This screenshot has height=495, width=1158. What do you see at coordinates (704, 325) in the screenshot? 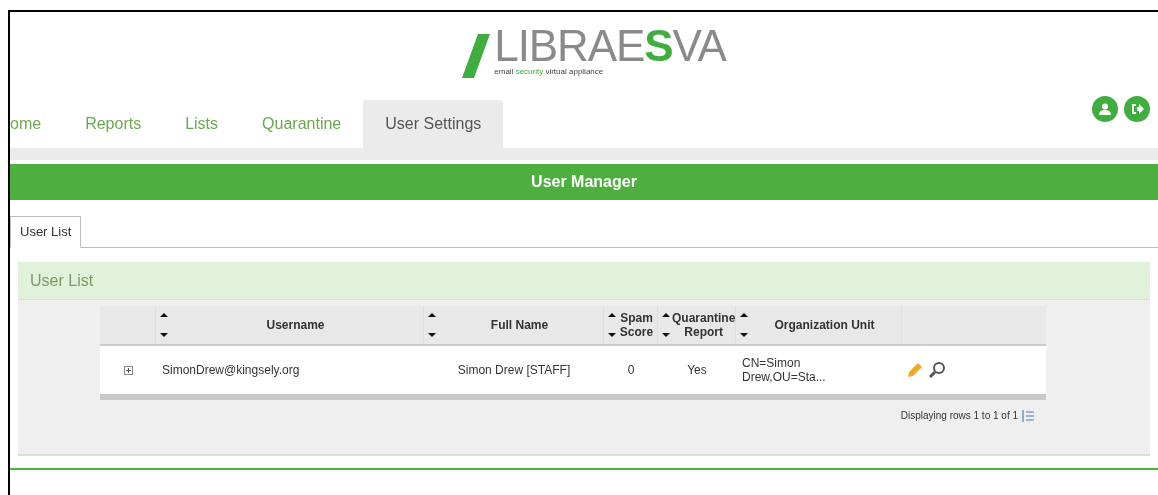
I see `column-header: Quarantine Report` at bounding box center [704, 325].